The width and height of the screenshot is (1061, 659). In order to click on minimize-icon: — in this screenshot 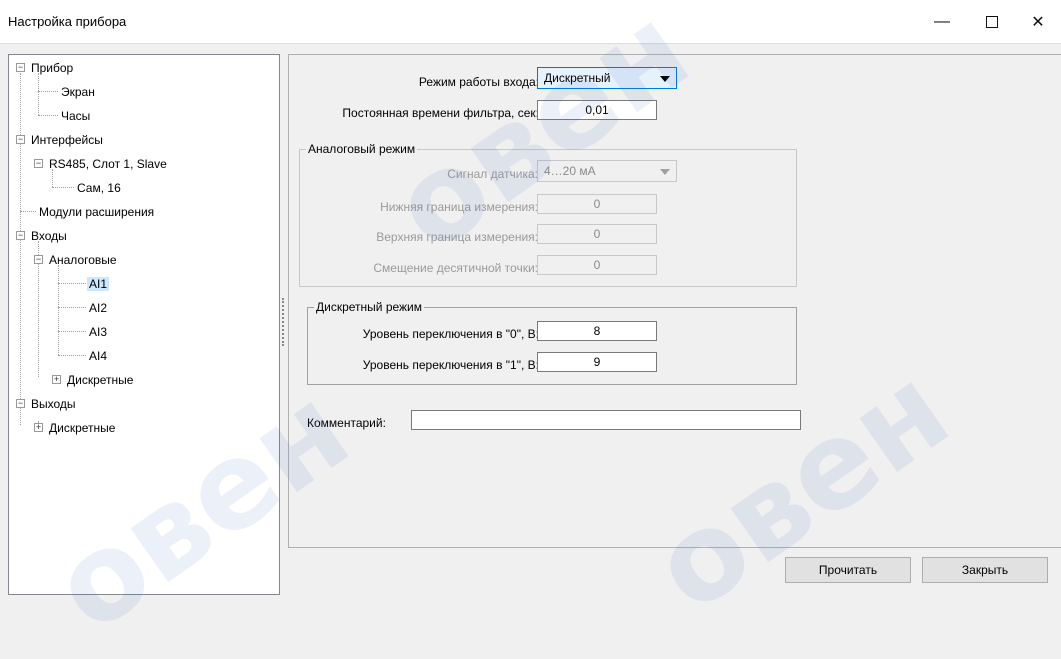, I will do `click(942, 21)`.